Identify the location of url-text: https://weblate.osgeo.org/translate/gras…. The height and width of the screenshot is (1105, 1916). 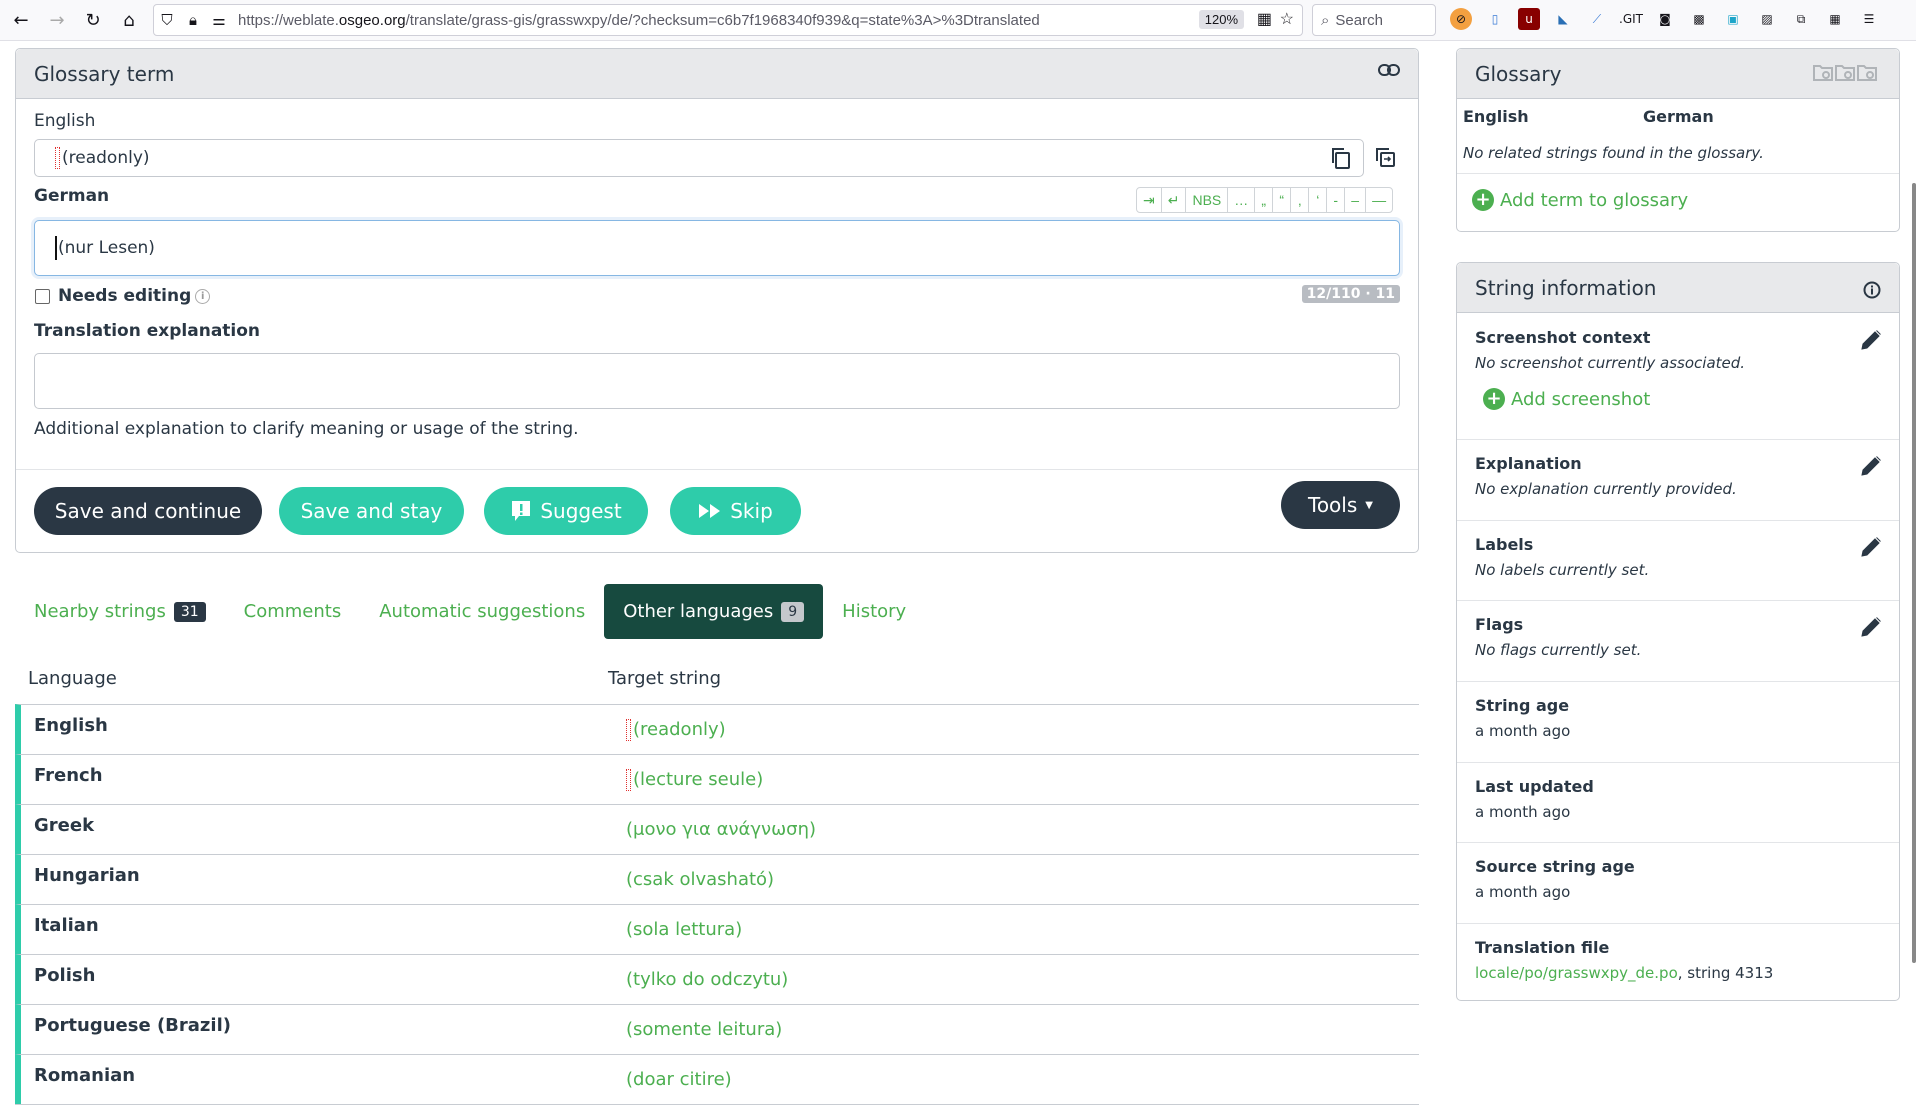
(639, 20).